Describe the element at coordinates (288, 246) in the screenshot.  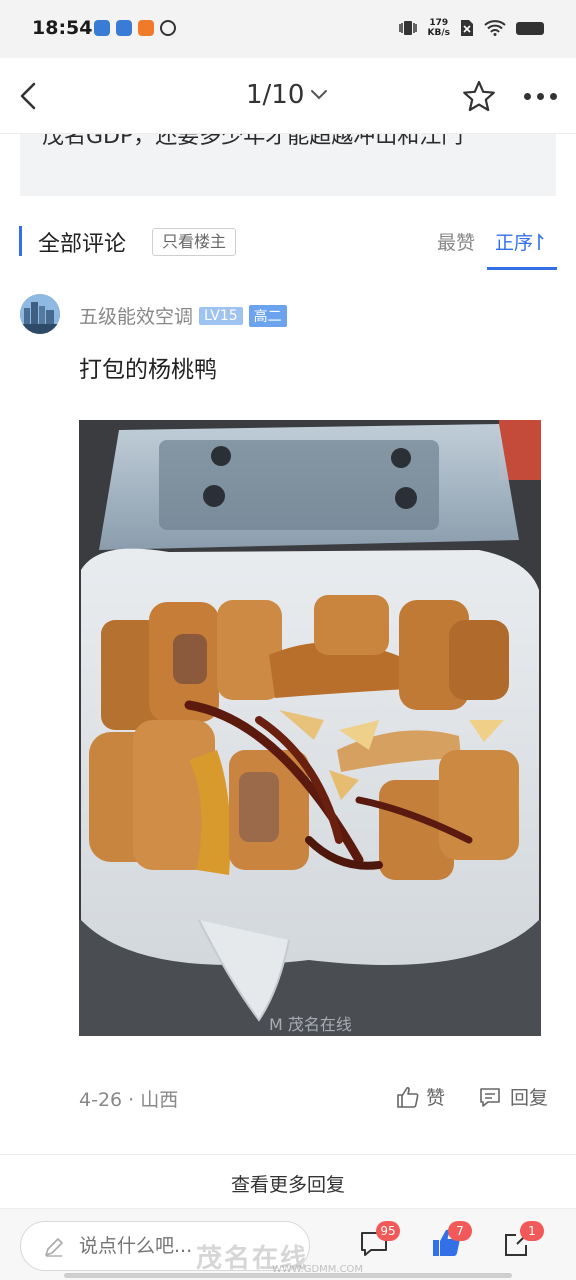
I see `comments-header: 全部评论 只看楼主 最赞 正序` at that location.